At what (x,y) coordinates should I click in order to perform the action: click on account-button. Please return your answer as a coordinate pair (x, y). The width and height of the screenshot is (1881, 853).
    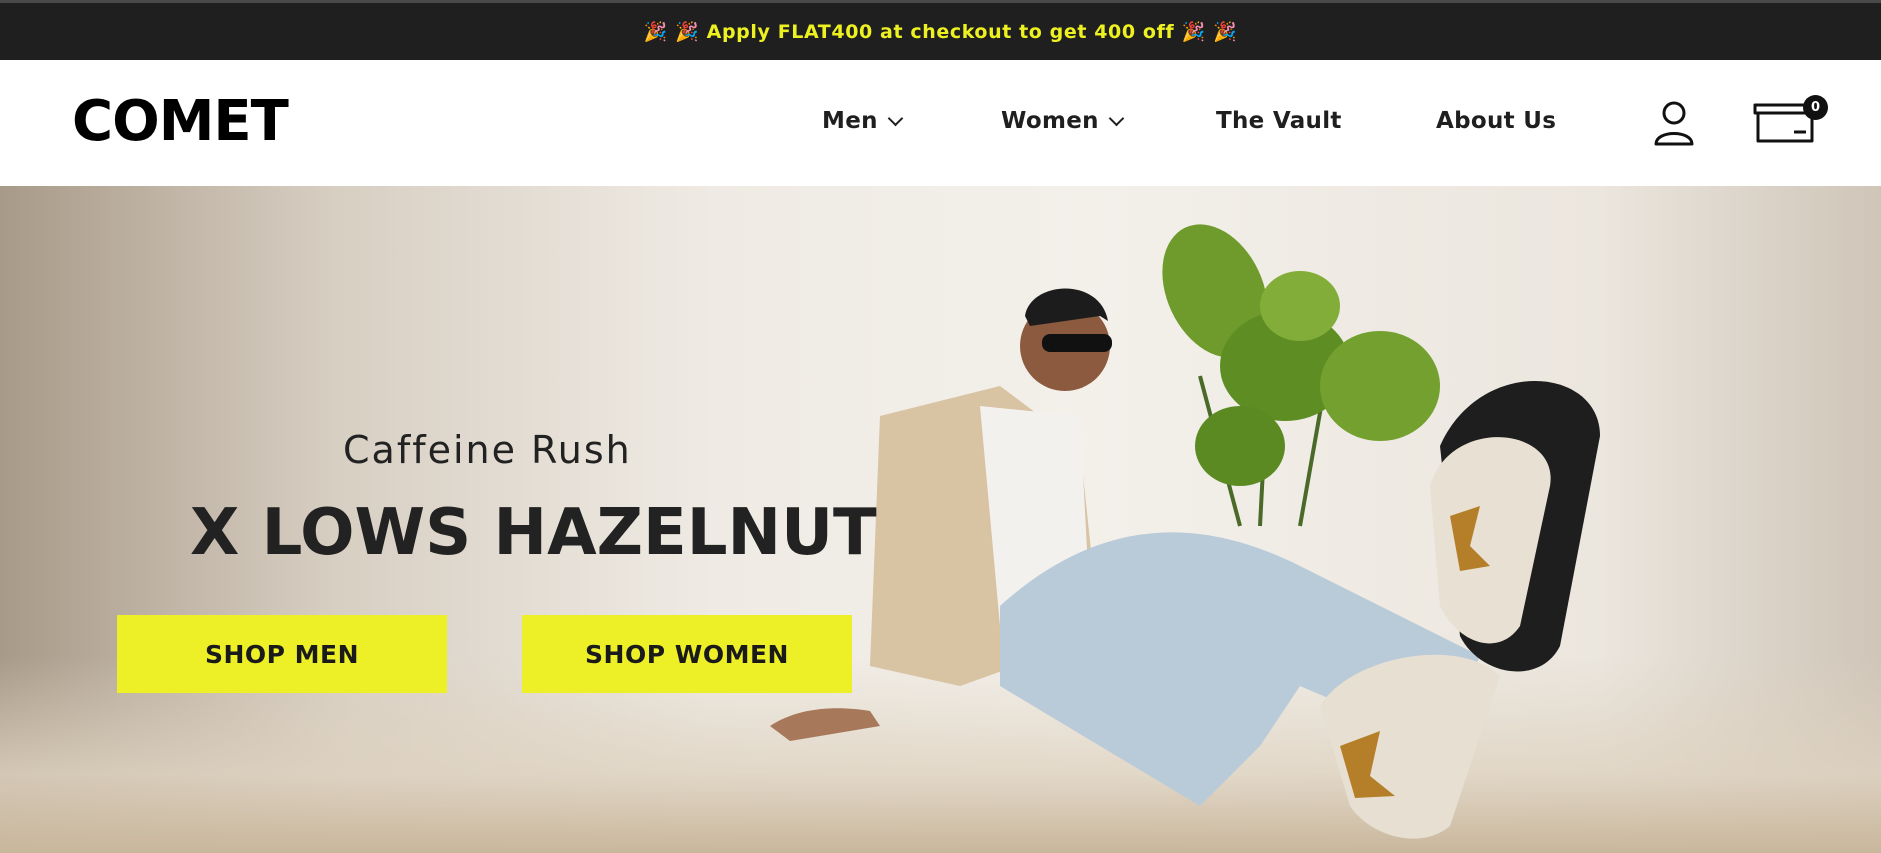
    Looking at the image, I should click on (1674, 123).